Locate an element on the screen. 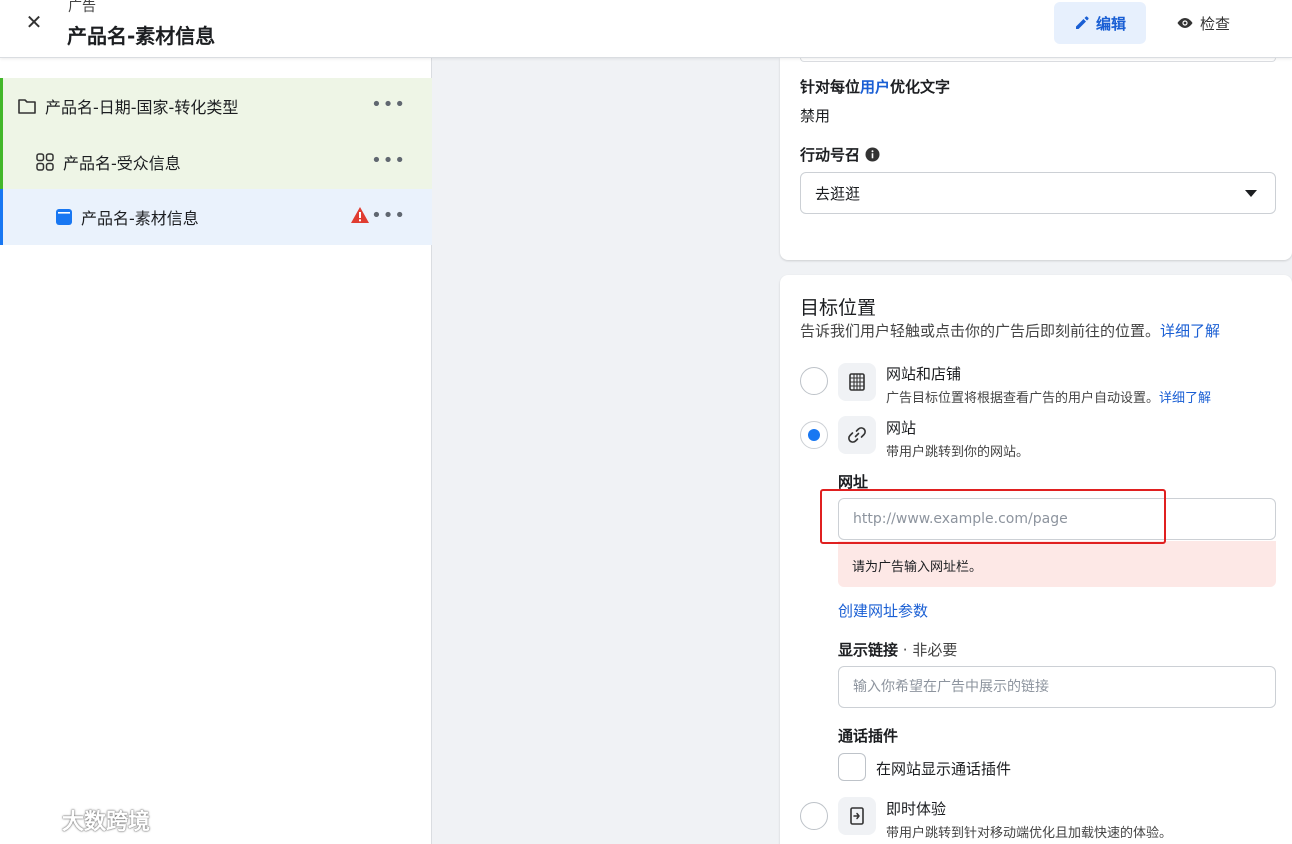 This screenshot has width=1292, height=844. call-plugin-checkbox is located at coordinates (852, 767).